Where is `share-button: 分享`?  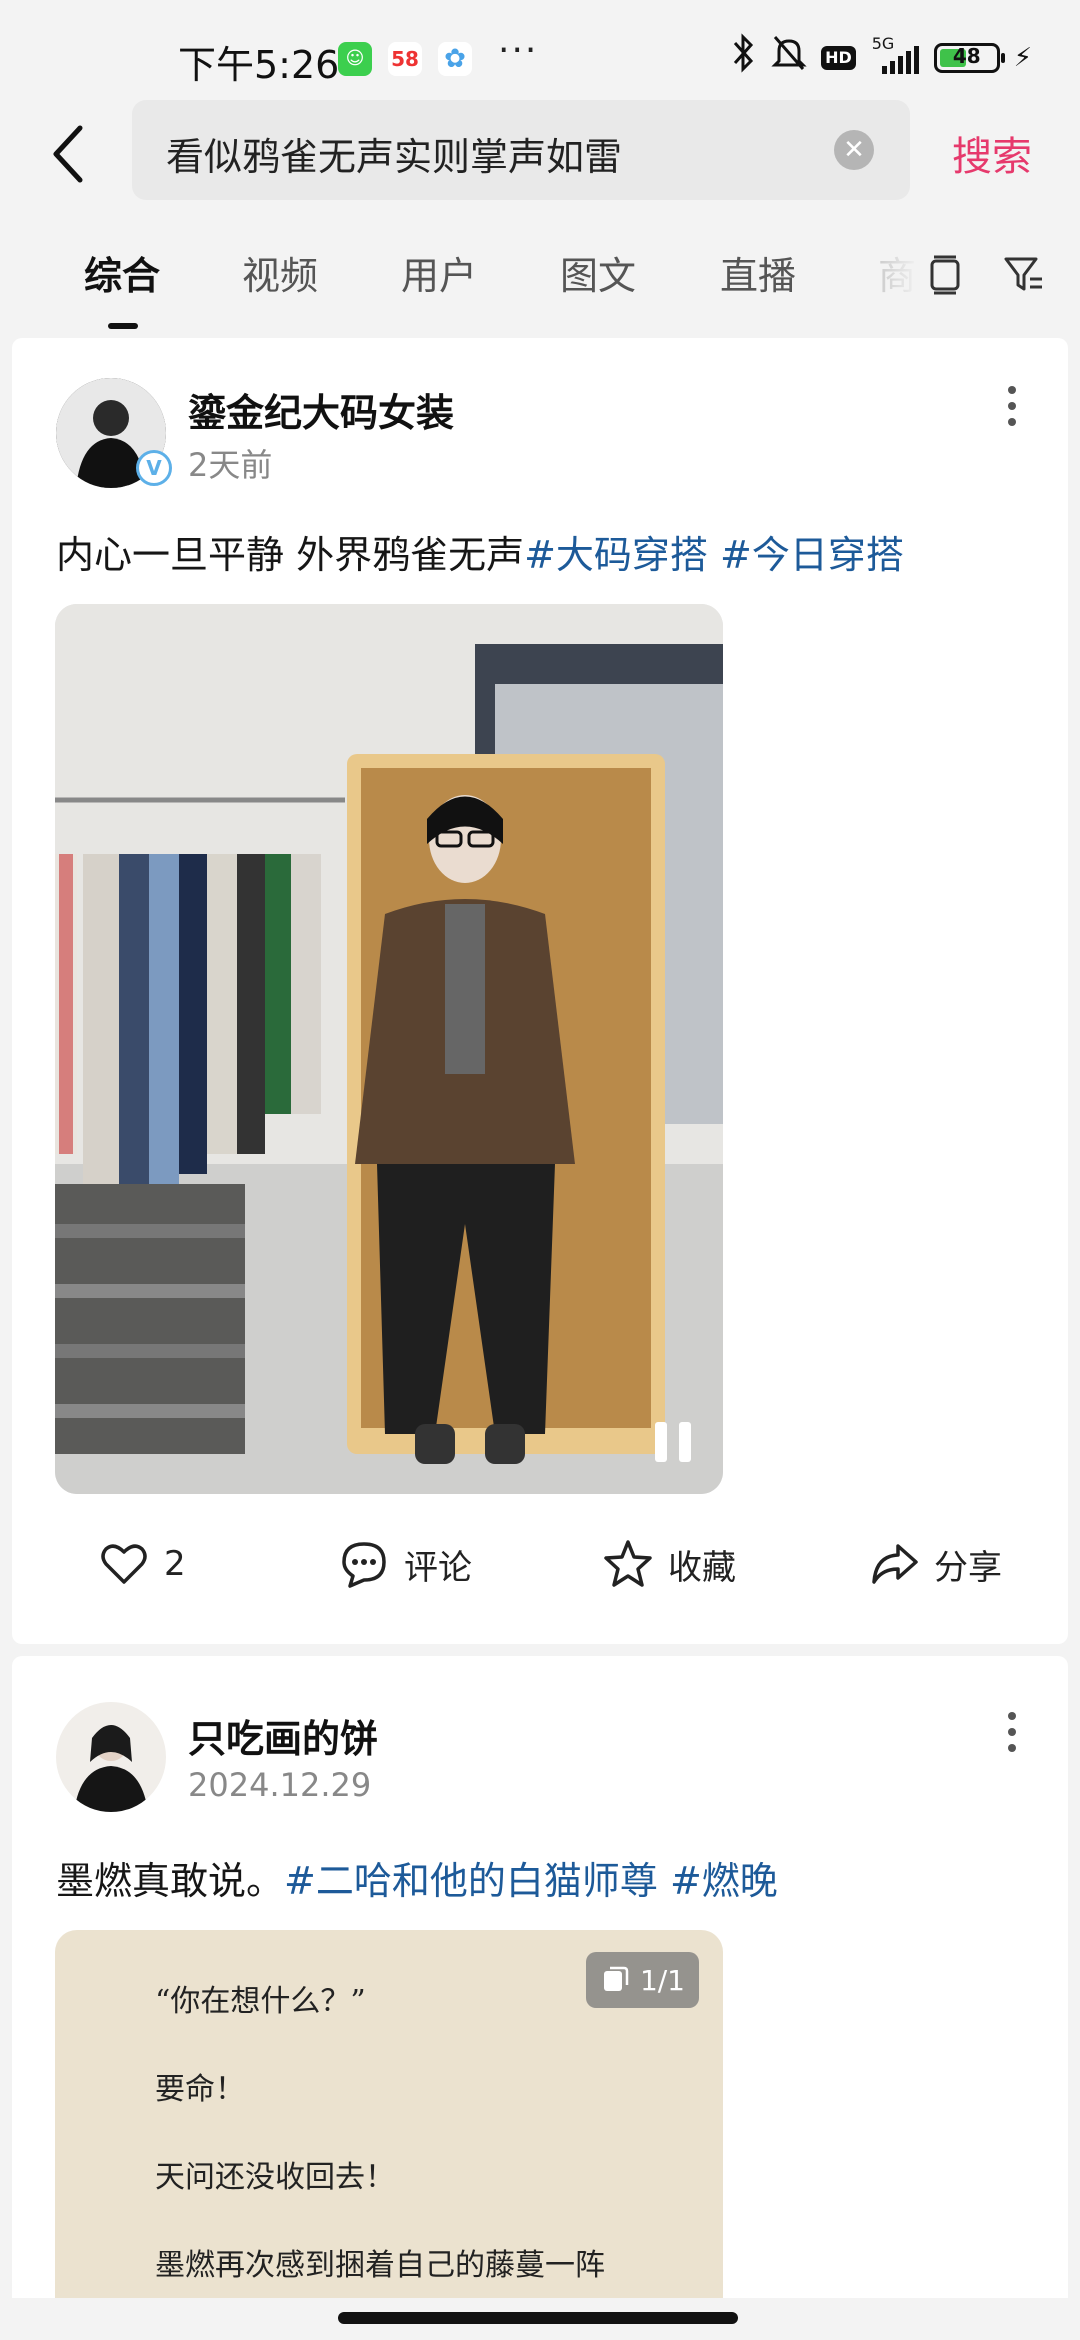 share-button: 分享 is located at coordinates (935, 1564).